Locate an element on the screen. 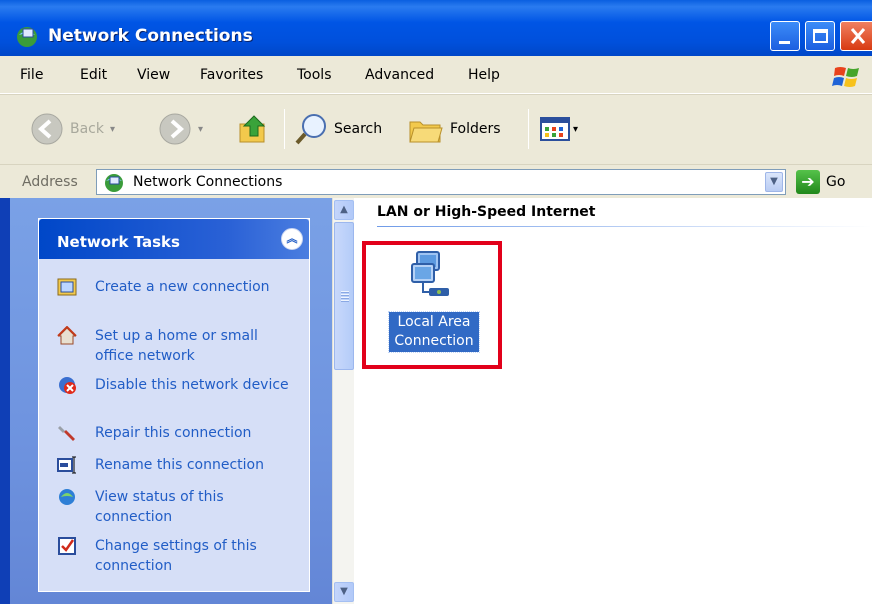 The image size is (872, 604). toolbar: Back ▾ ▾ Search Folders ▾ is located at coordinates (436, 129).